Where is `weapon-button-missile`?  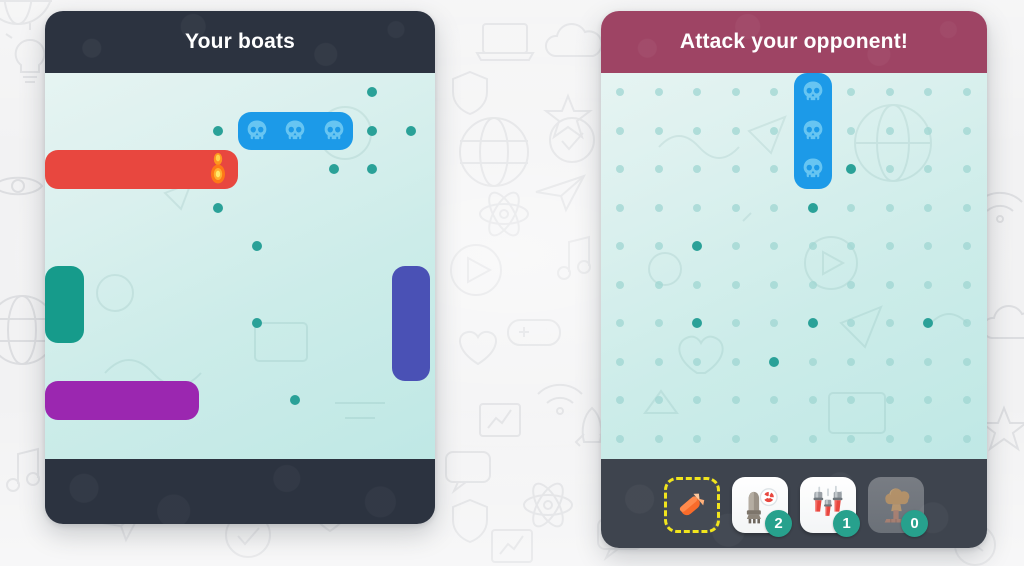 weapon-button-missile is located at coordinates (692, 504).